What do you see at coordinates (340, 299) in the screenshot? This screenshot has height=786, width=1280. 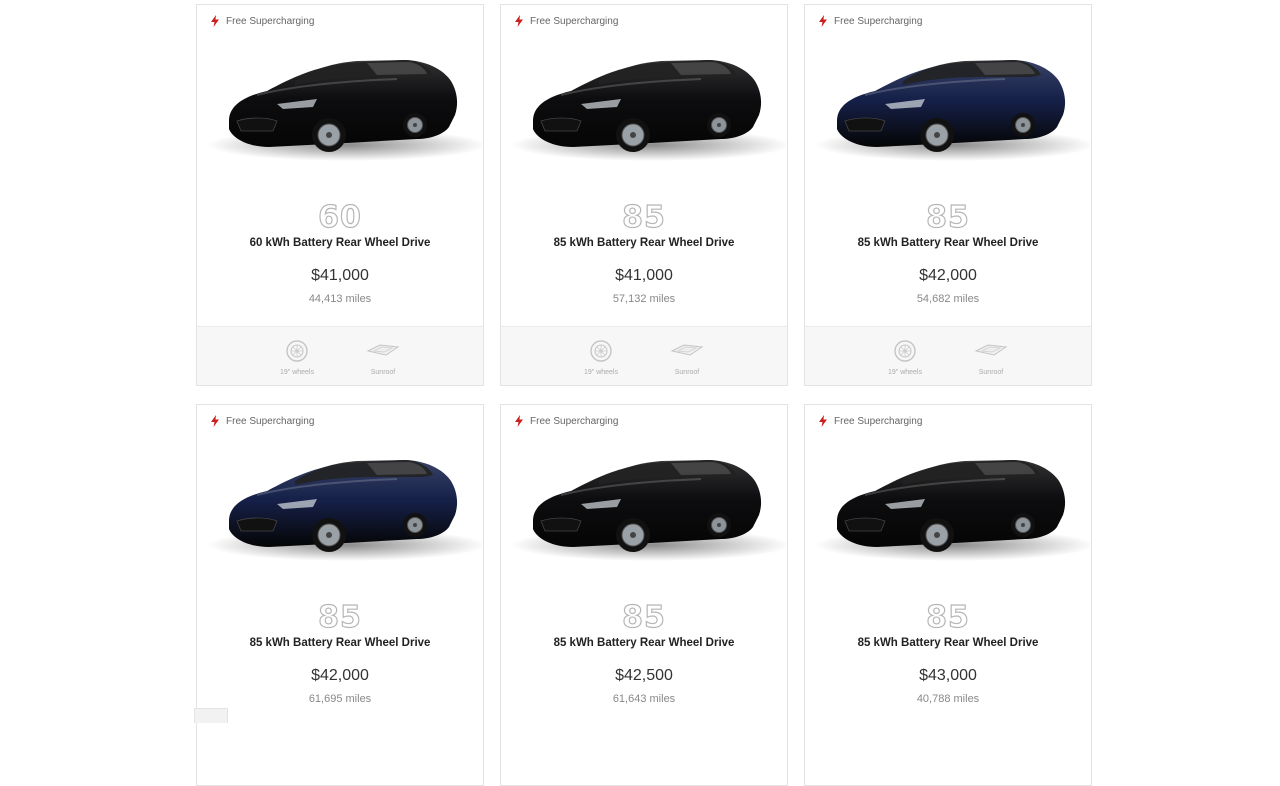 I see `mileage: 44,413 miles` at bounding box center [340, 299].